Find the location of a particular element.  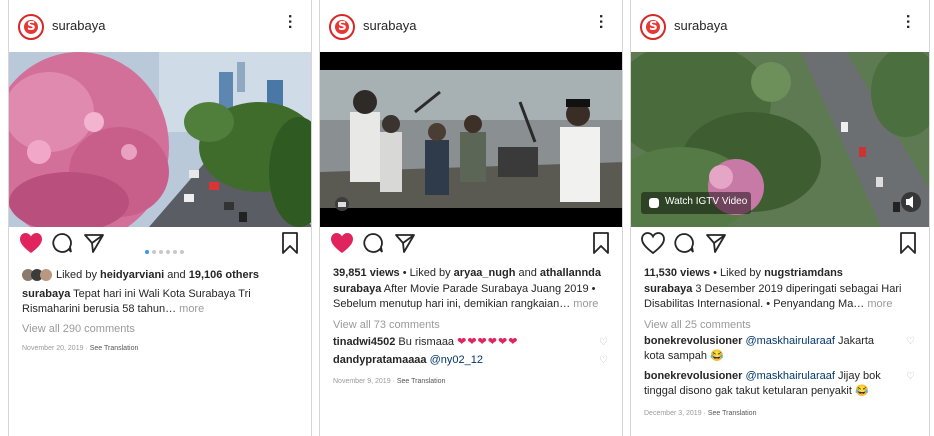

comment-user: dandypratamaaaa is located at coordinates (380, 360).